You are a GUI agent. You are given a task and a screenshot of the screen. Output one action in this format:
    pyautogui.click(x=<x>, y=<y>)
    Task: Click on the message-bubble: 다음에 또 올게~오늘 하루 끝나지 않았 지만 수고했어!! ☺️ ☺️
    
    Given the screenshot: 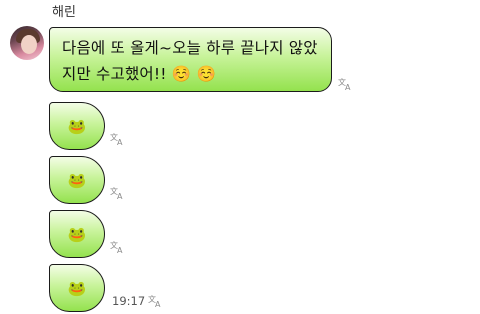 What is the action you would take?
    pyautogui.click(x=190, y=59)
    